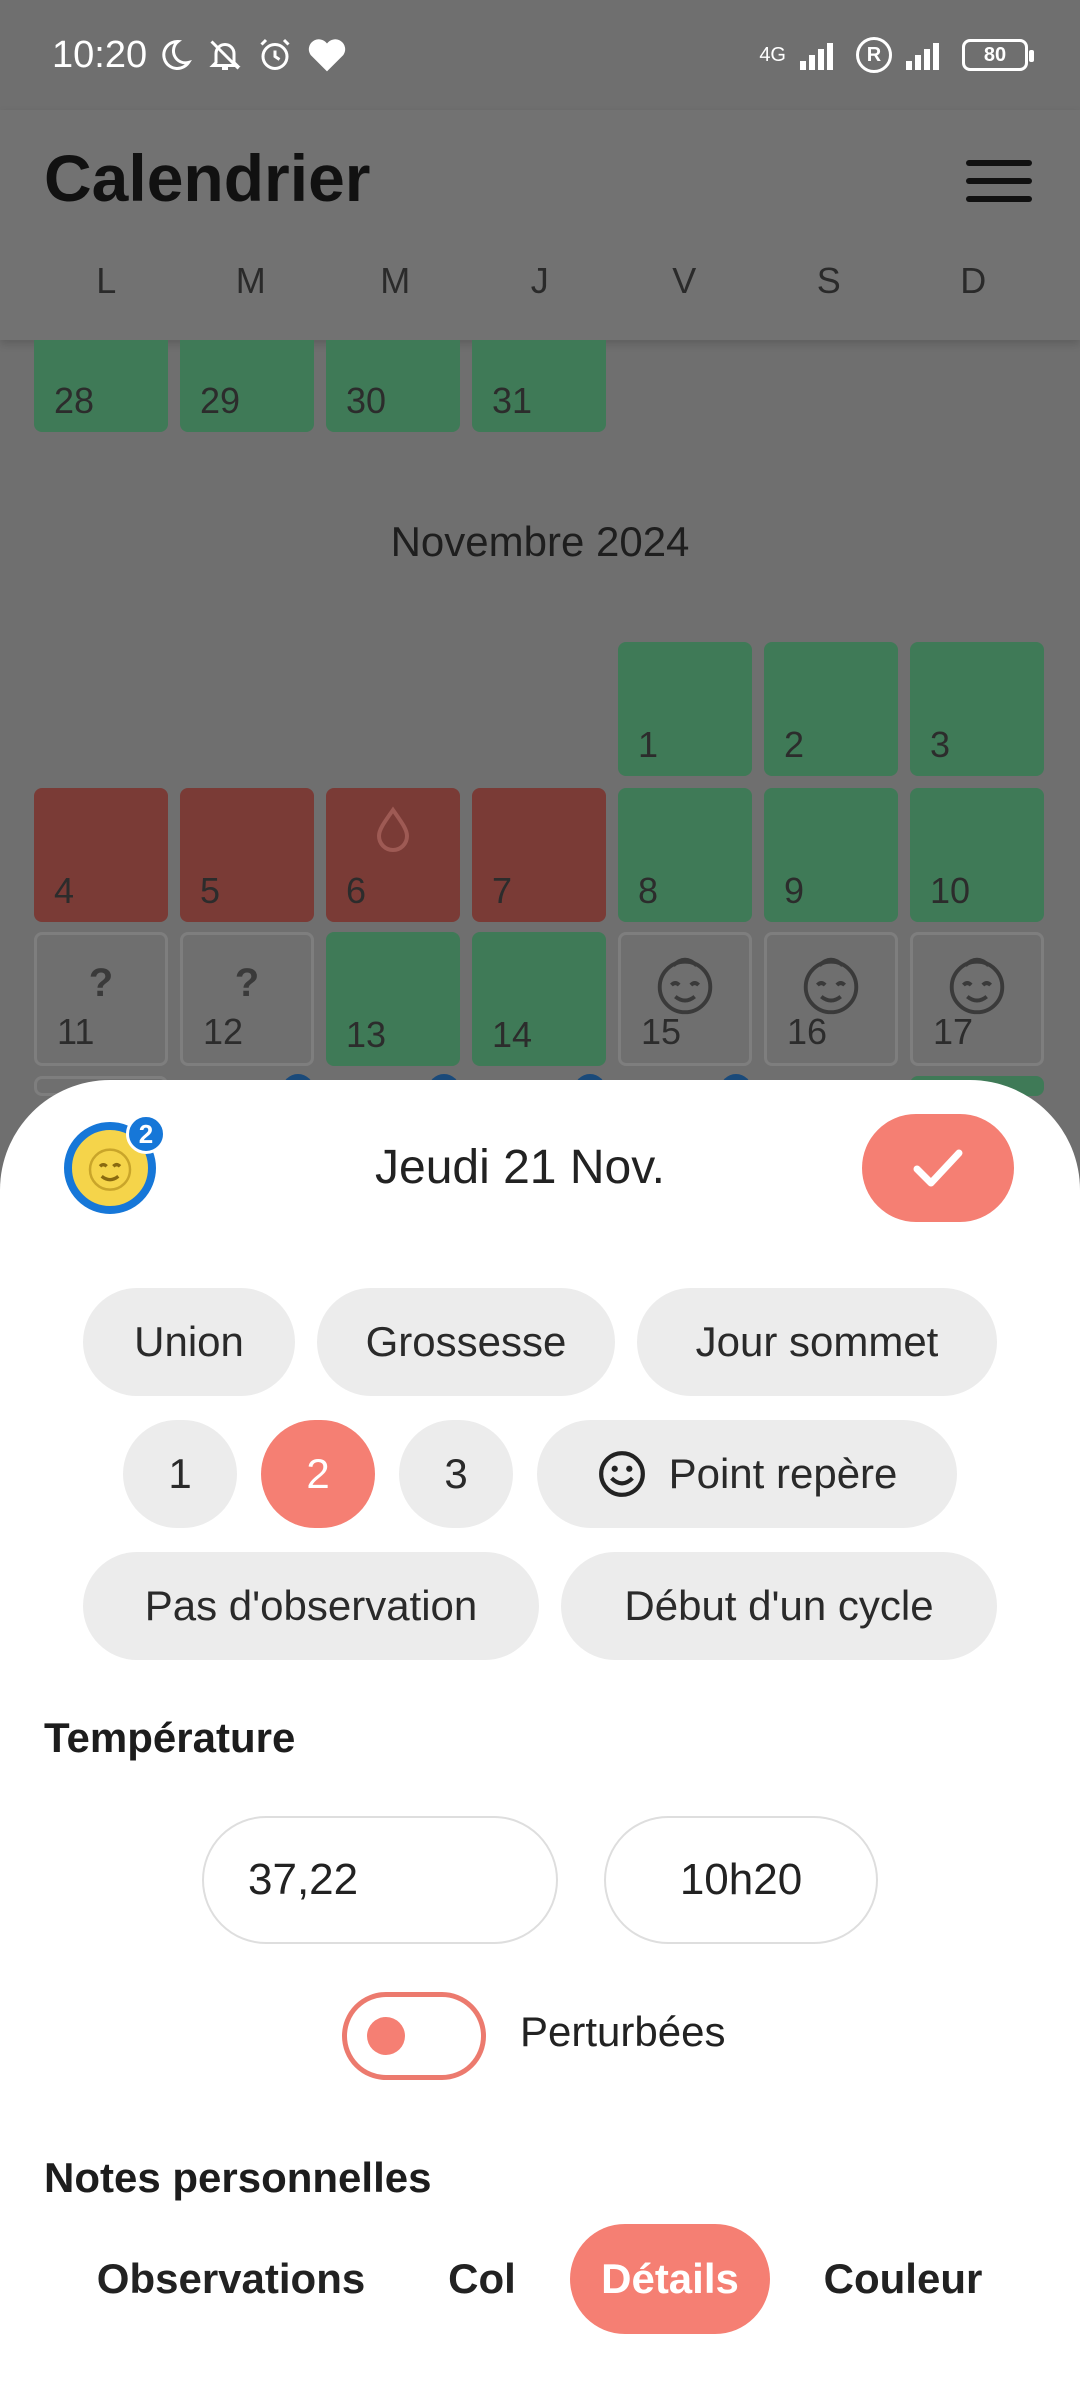 This screenshot has height=2400, width=1080. I want to click on tab-col: Col, so click(482, 2279).